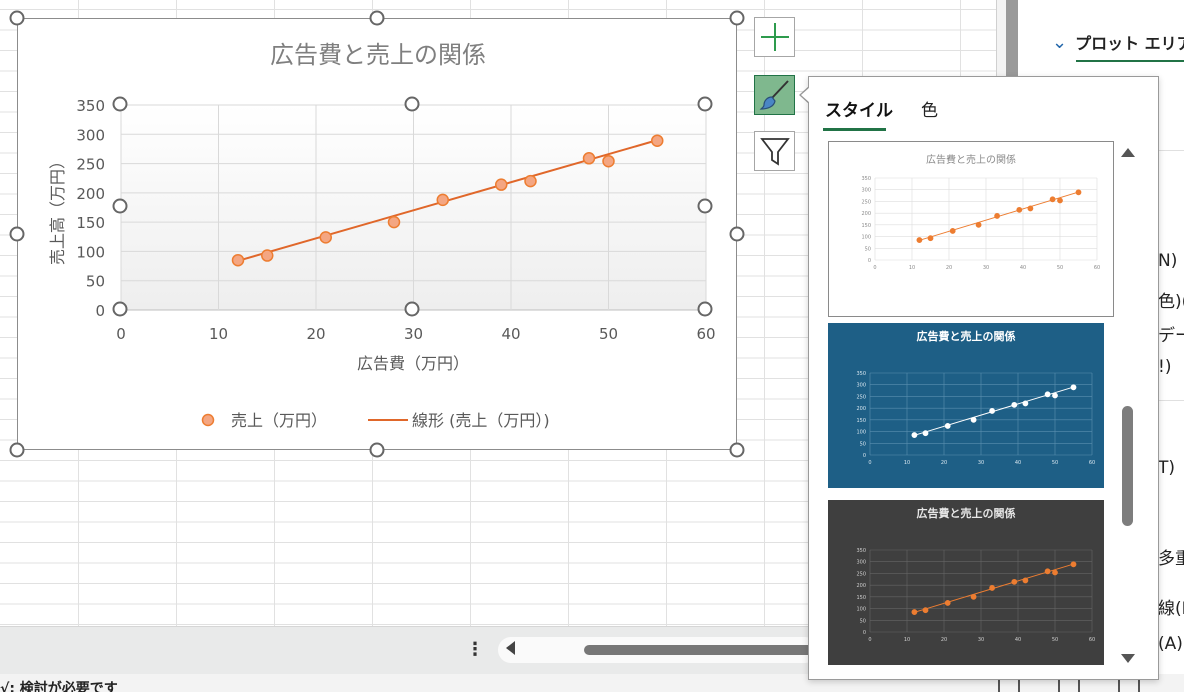 The height and width of the screenshot is (692, 1184). What do you see at coordinates (315, 334) in the screenshot?
I see `x-tick-label: 20` at bounding box center [315, 334].